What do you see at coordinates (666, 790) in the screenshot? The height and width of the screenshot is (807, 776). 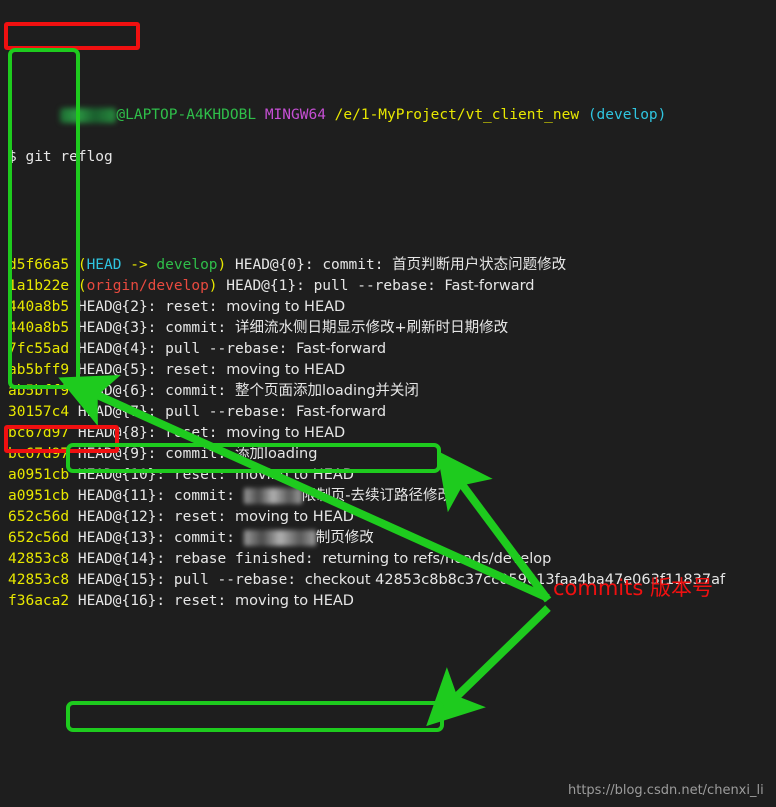 I see `watermark-url: https://blog.csdn.net/chenxi_li` at bounding box center [666, 790].